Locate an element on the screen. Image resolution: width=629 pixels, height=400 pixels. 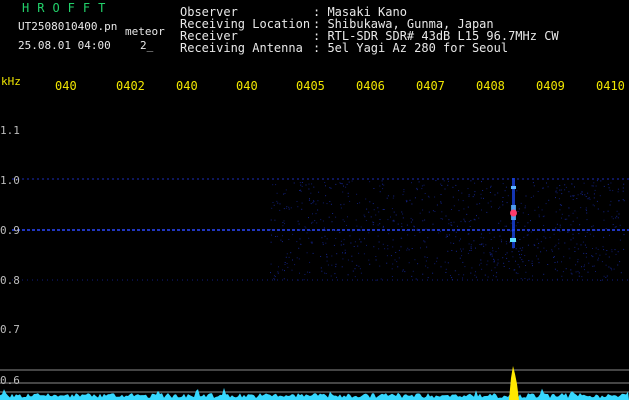
x-tick-1: 0402 is located at coordinates (130, 86).